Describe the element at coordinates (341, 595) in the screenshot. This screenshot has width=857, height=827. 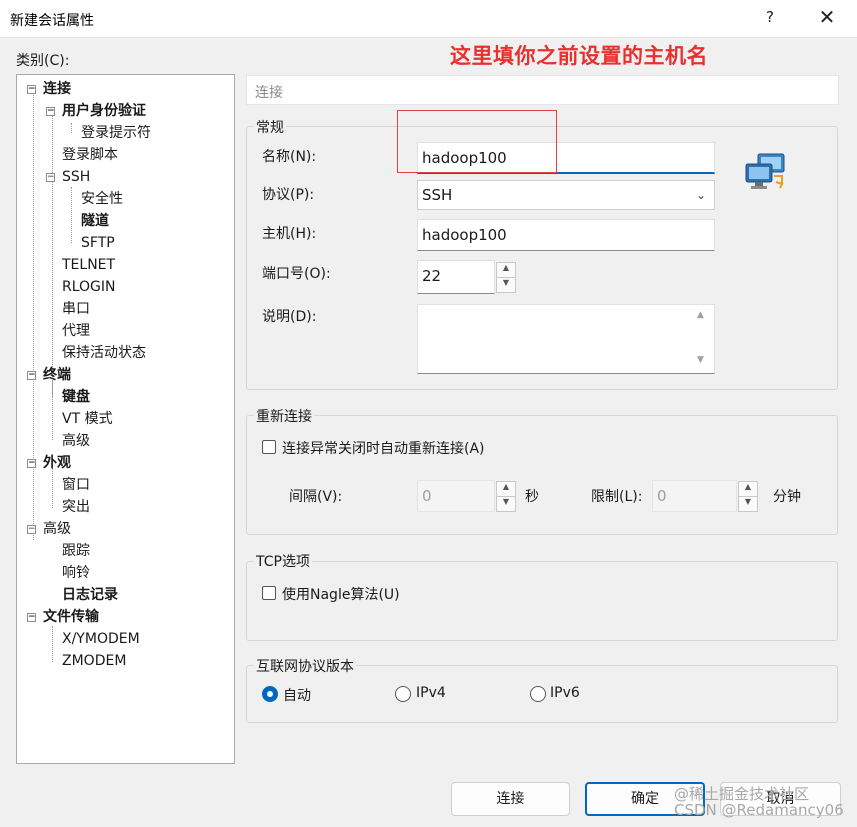
I see `nagle-label: 使用Nagle算法(U)` at that location.